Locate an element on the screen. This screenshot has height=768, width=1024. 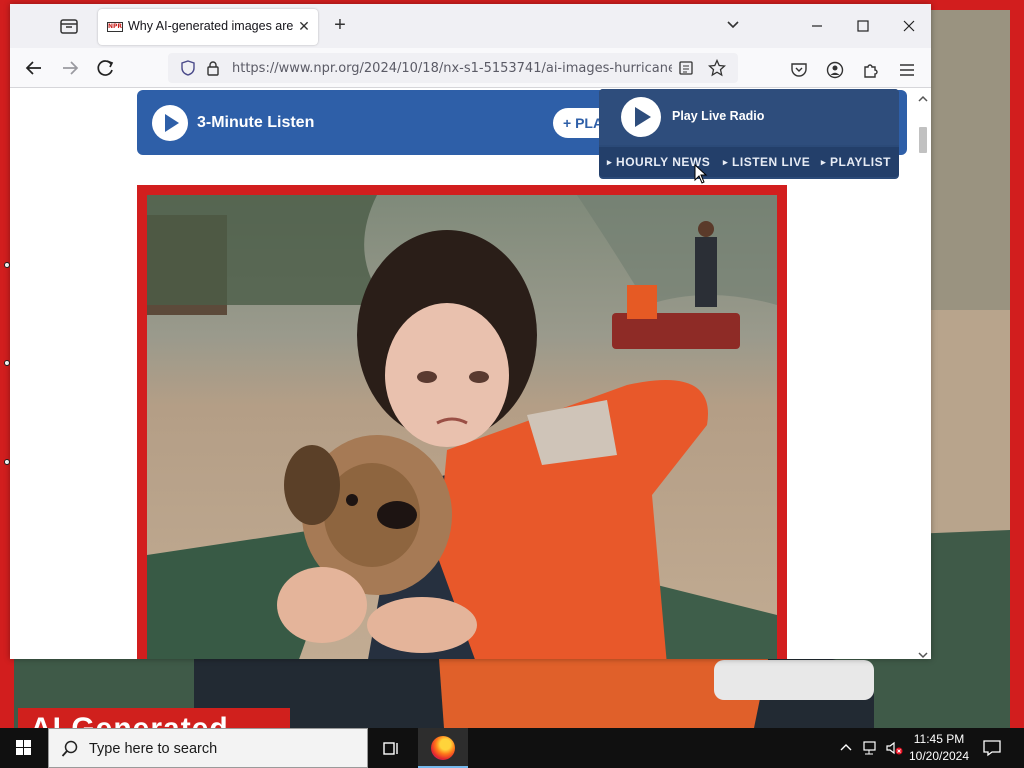
firefox-taskbar-button is located at coordinates (443, 748).